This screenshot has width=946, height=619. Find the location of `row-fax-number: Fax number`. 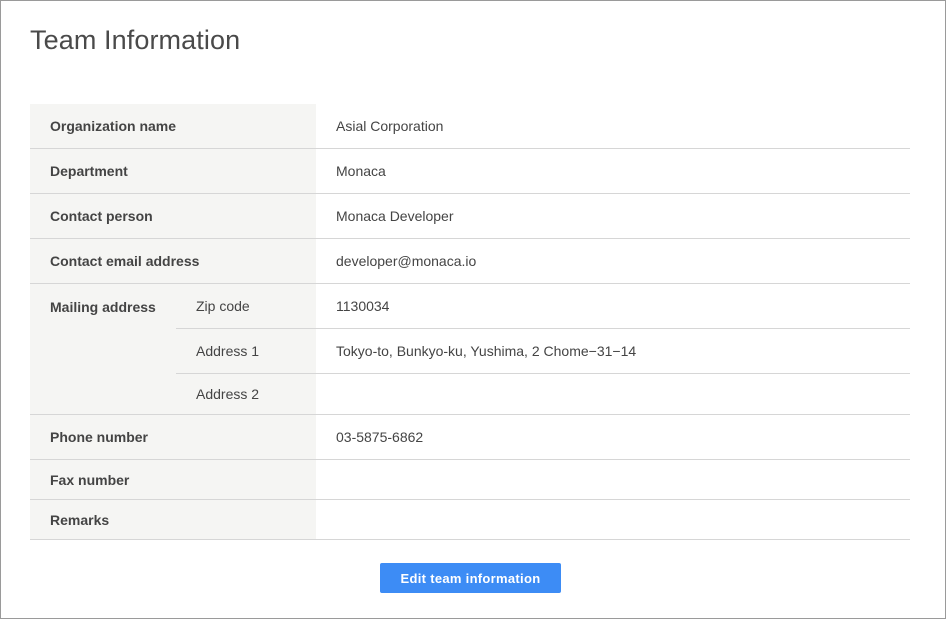

row-fax-number: Fax number is located at coordinates (470, 480).